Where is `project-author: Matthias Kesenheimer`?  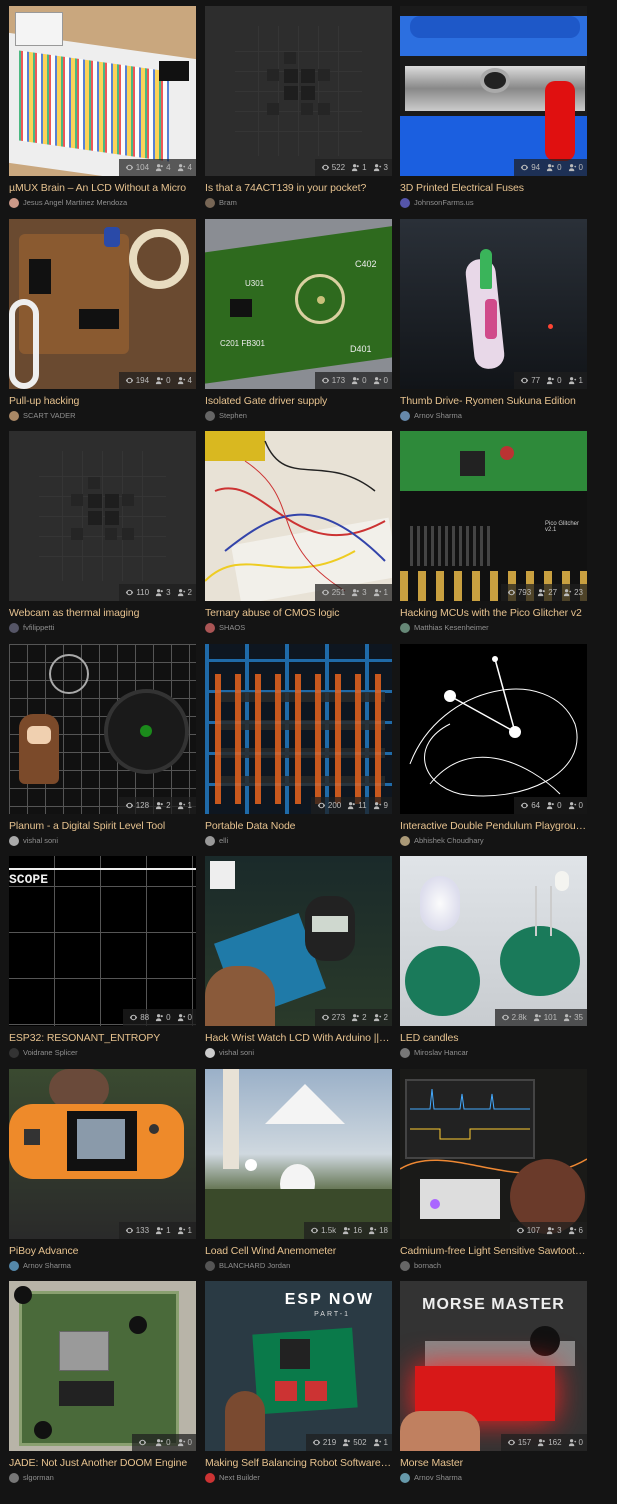 project-author: Matthias Kesenheimer is located at coordinates (444, 627).